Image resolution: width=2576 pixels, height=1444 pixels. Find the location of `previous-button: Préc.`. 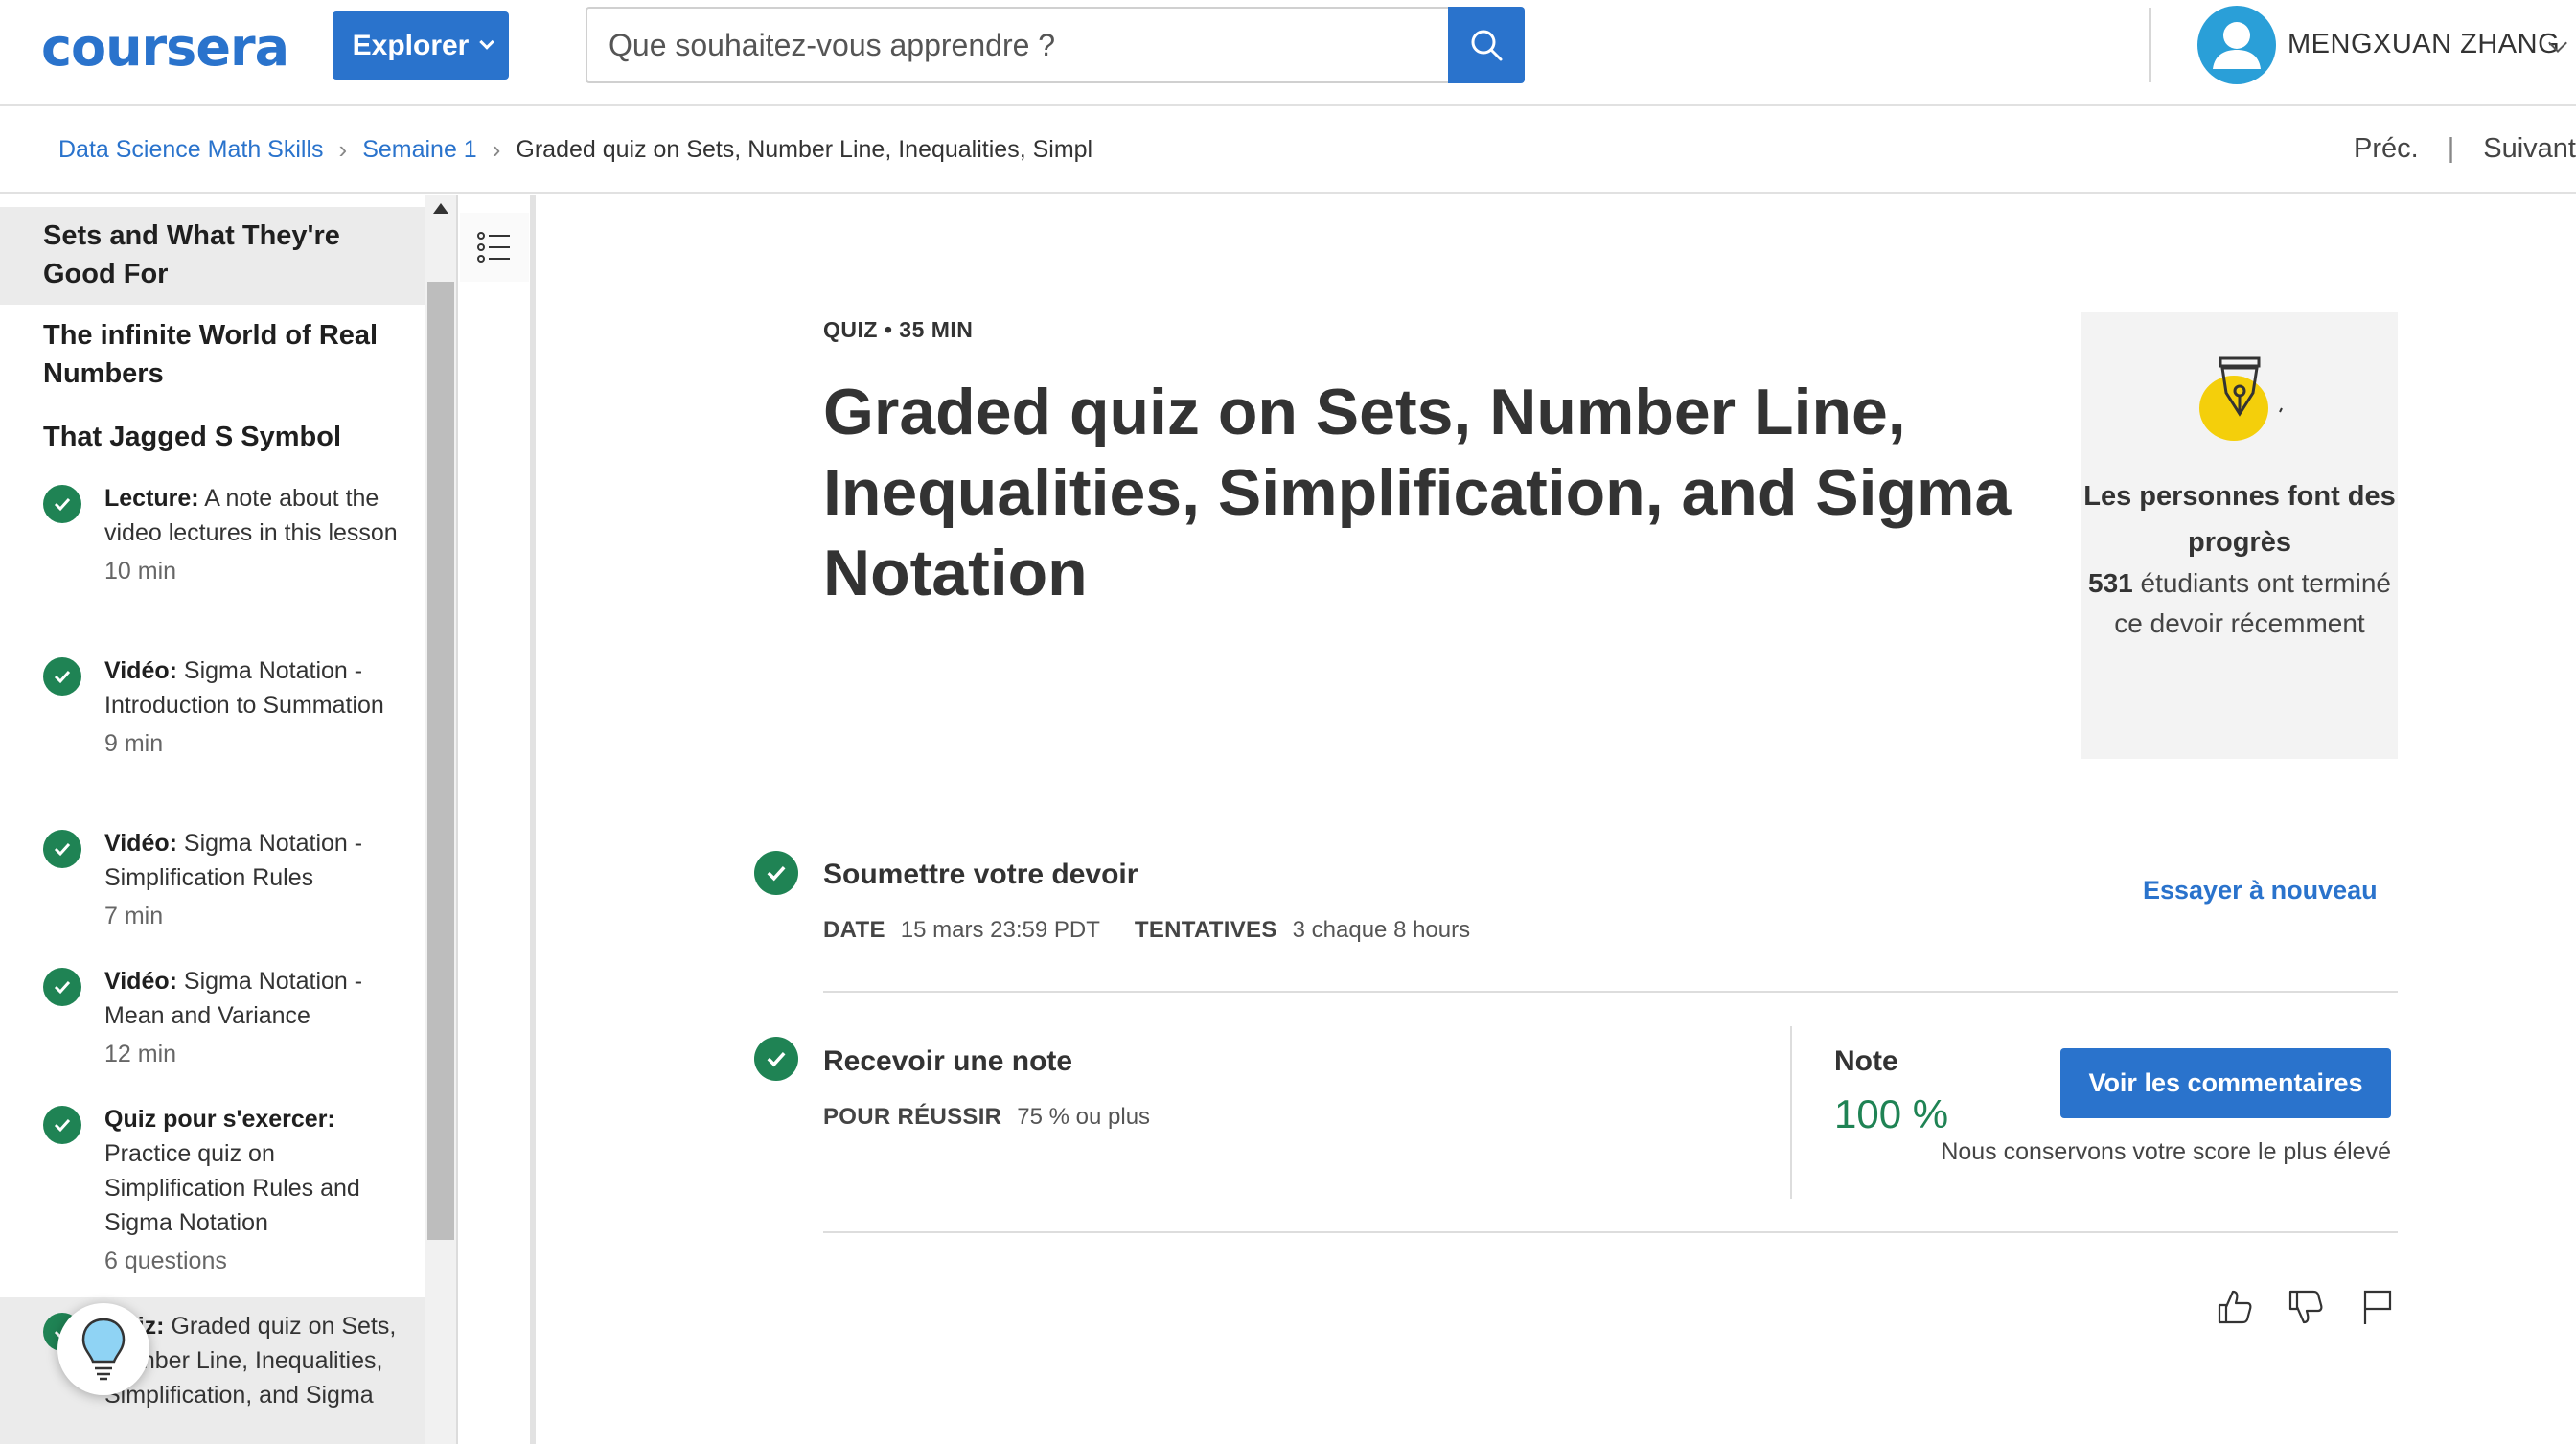

previous-button: Préc. is located at coordinates (2386, 149).